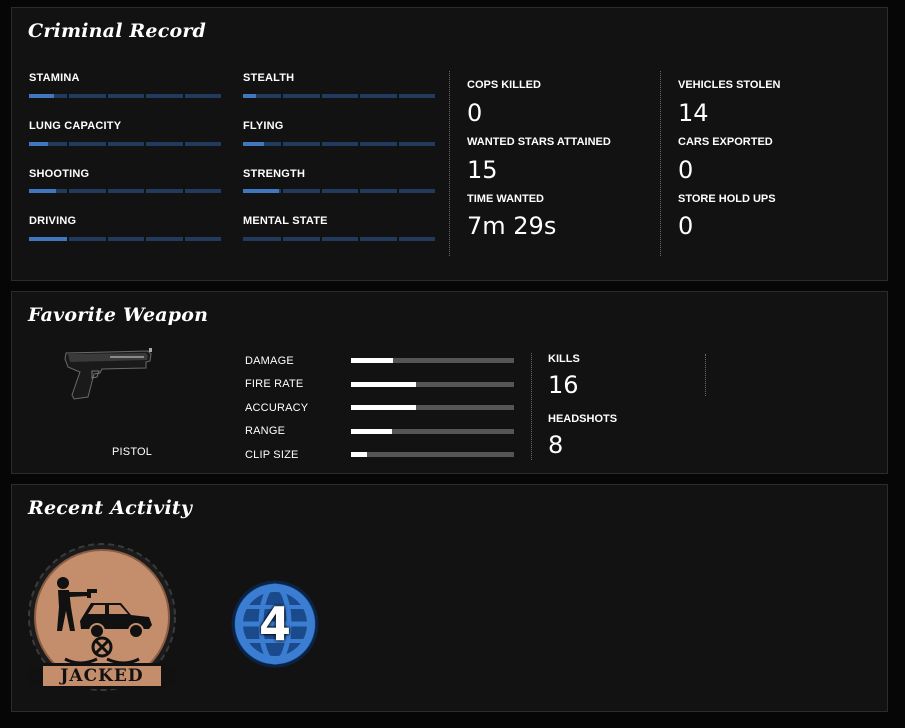 This screenshot has width=905, height=728. What do you see at coordinates (339, 239) in the screenshot?
I see `skill-bar-mental-state` at bounding box center [339, 239].